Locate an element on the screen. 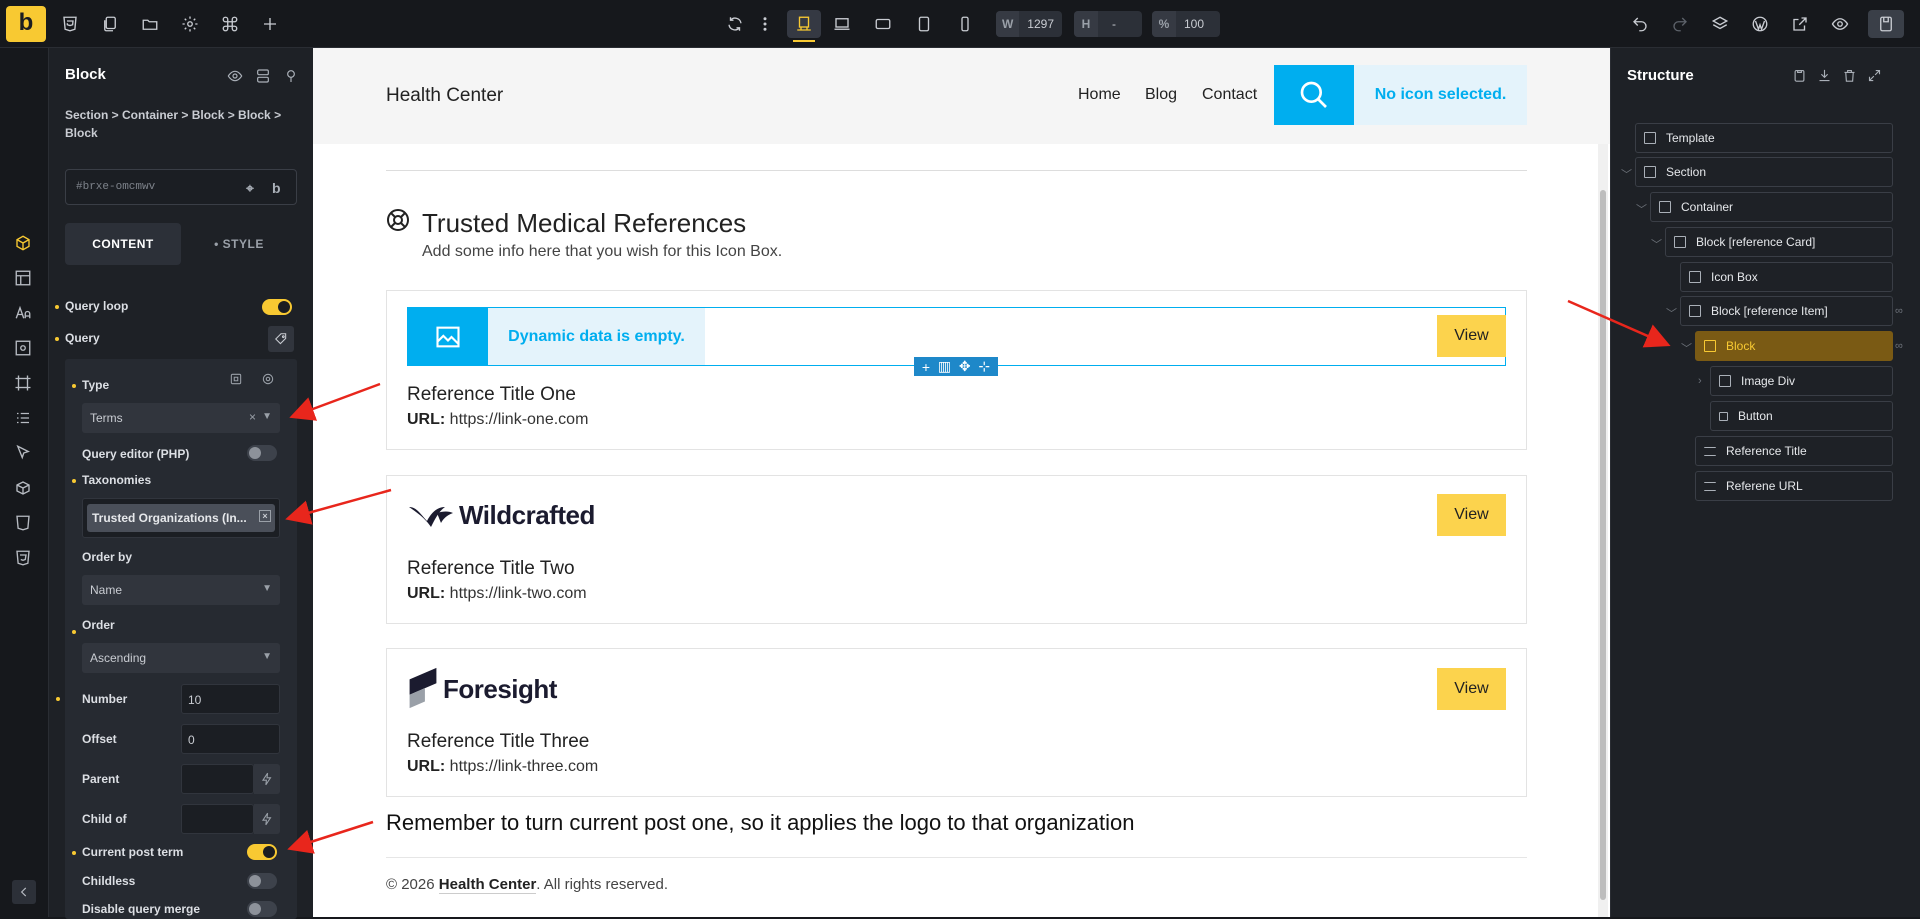  expand-icon is located at coordinates (1874, 75).